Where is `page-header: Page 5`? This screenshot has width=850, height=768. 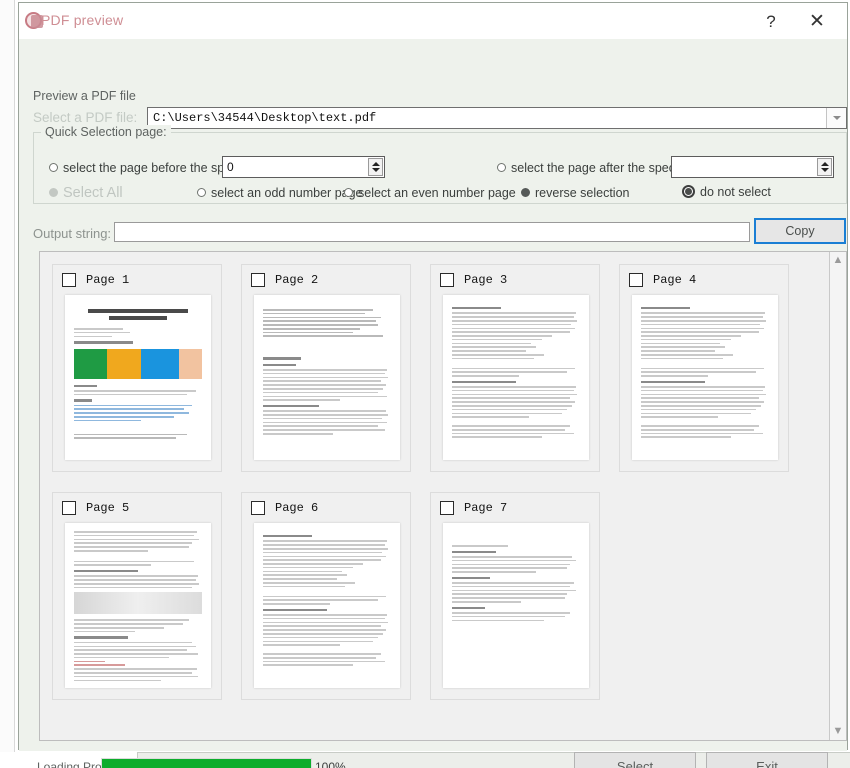
page-header: Page 5 is located at coordinates (95, 508).